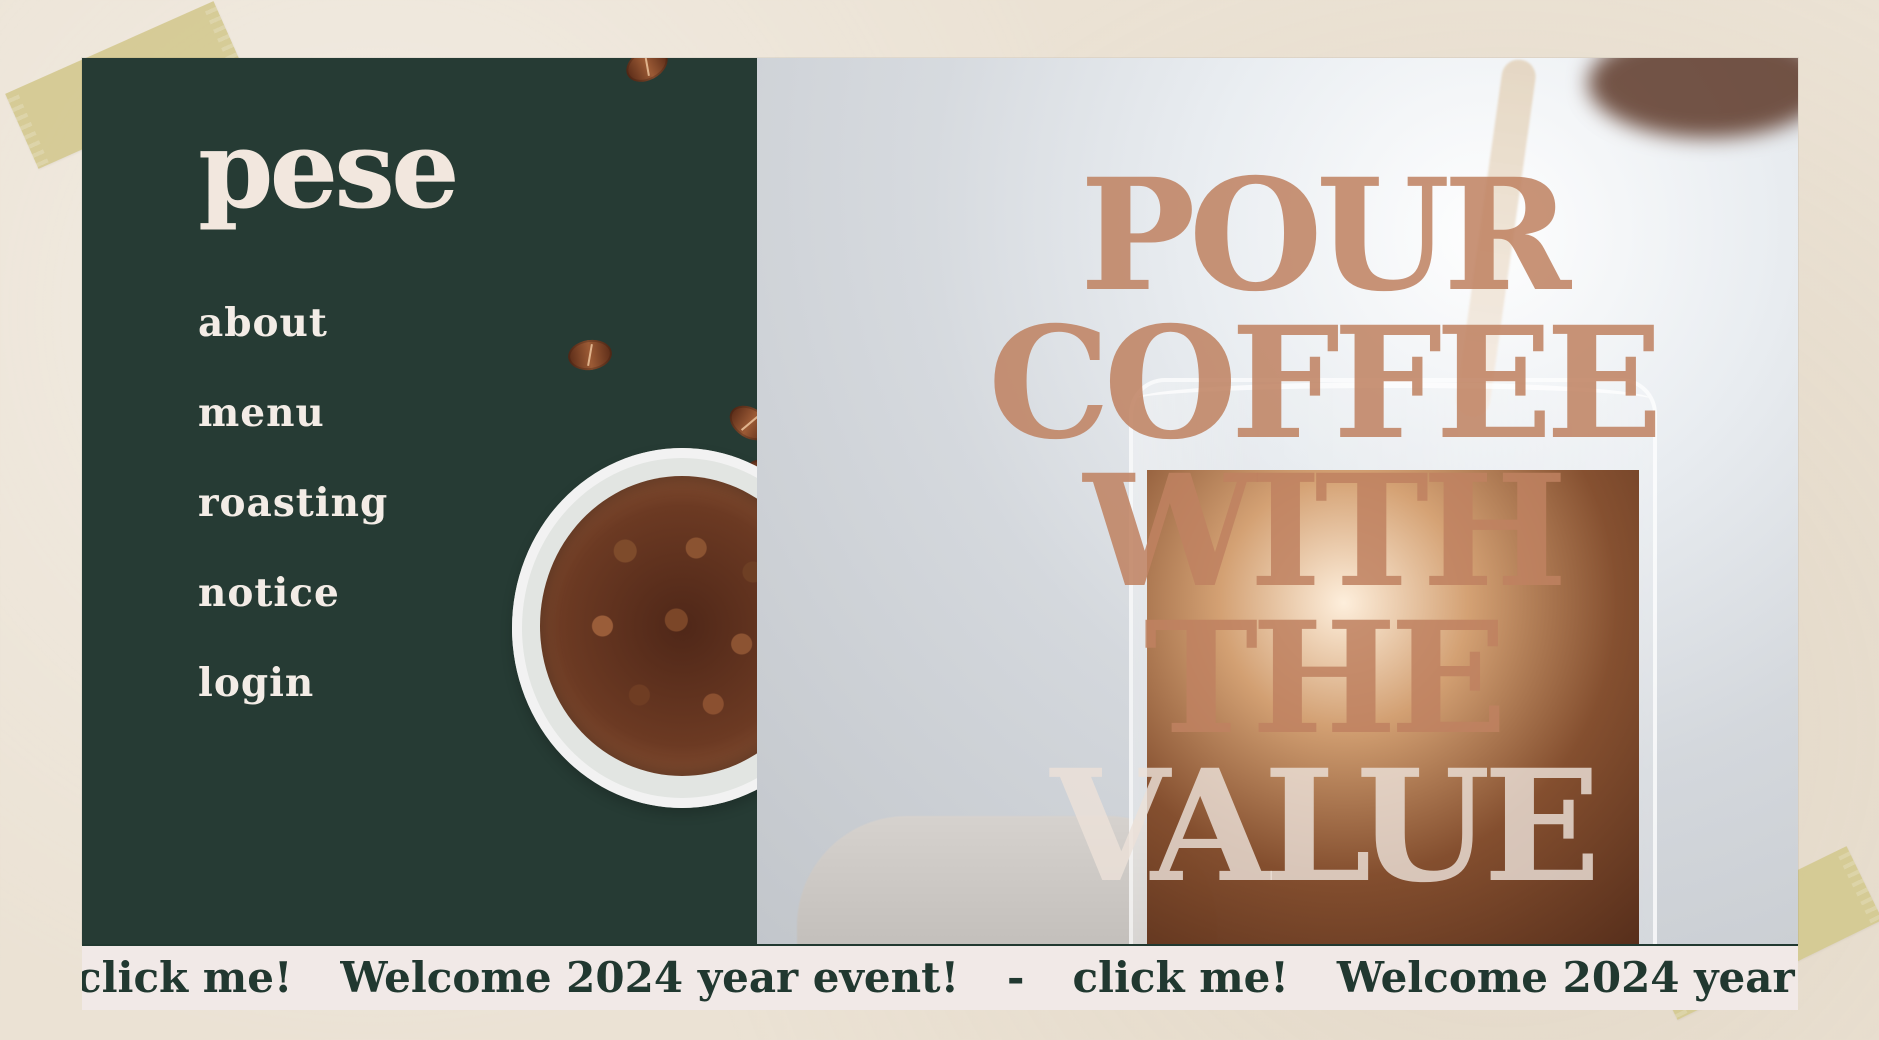 This screenshot has height=1040, width=1879. Describe the element at coordinates (293, 349) in the screenshot. I see `nav-item-about: about` at that location.